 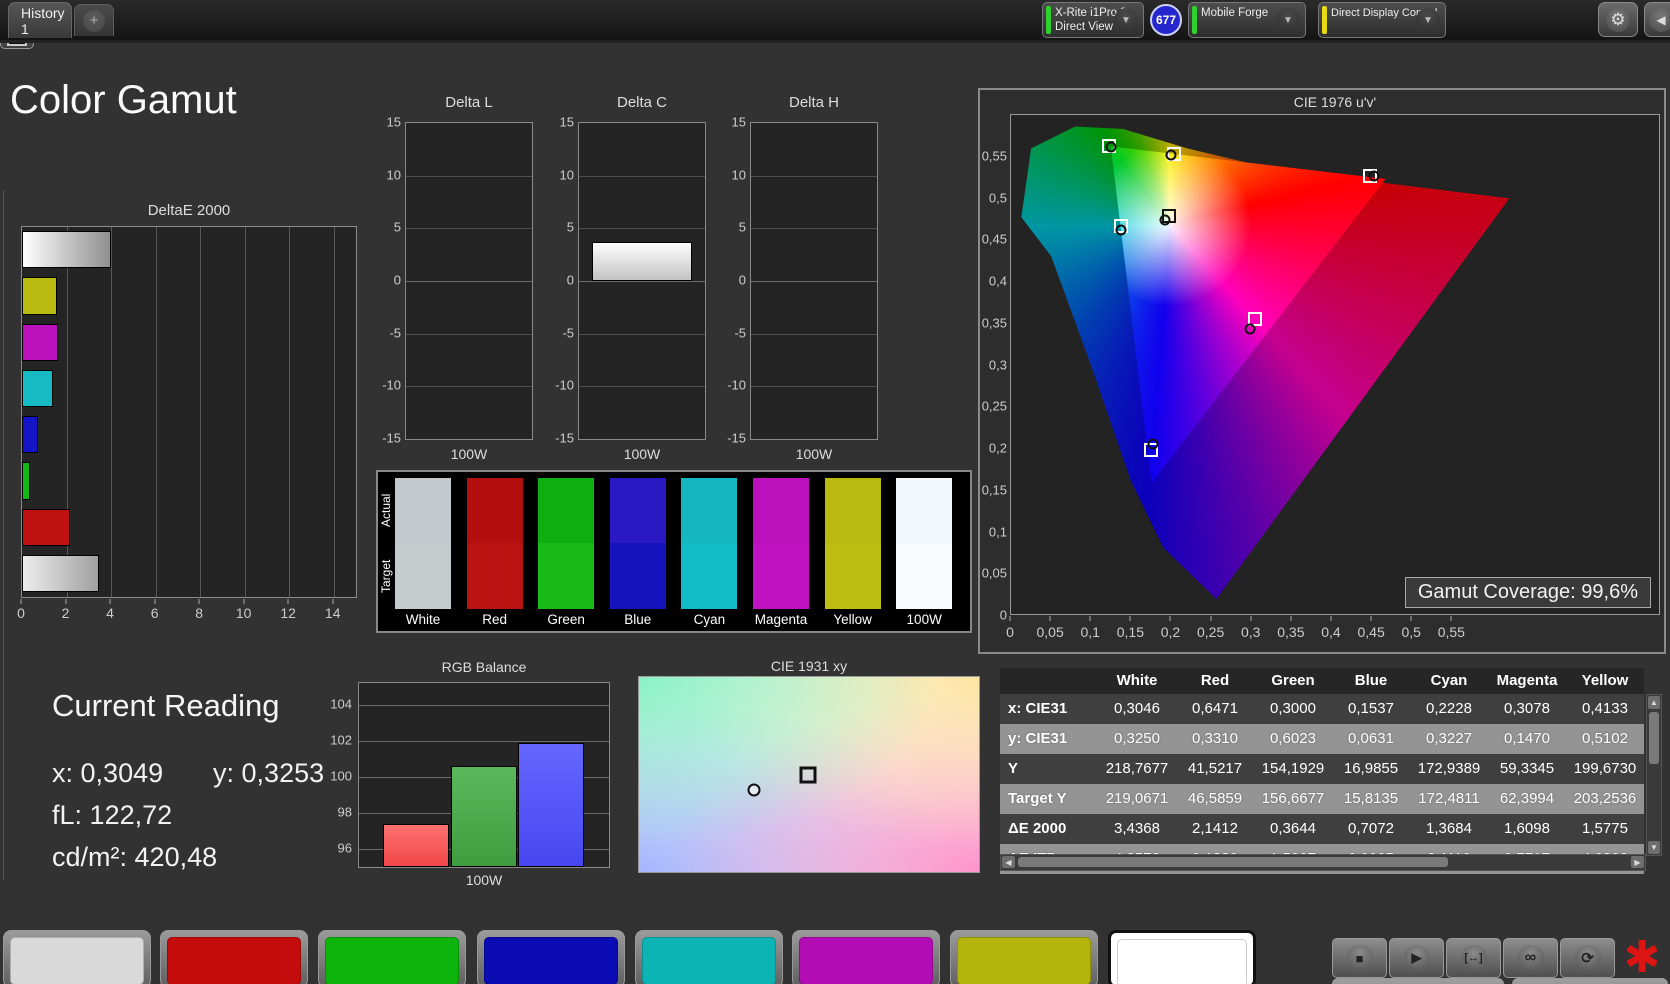 What do you see at coordinates (551, 804) in the screenshot?
I see `rgb-bar-blue` at bounding box center [551, 804].